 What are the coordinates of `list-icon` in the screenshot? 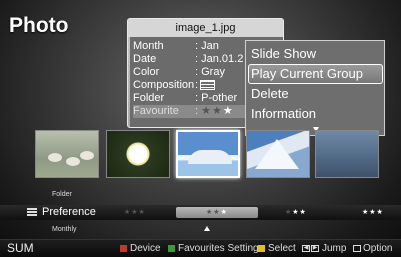 It's located at (32, 212).